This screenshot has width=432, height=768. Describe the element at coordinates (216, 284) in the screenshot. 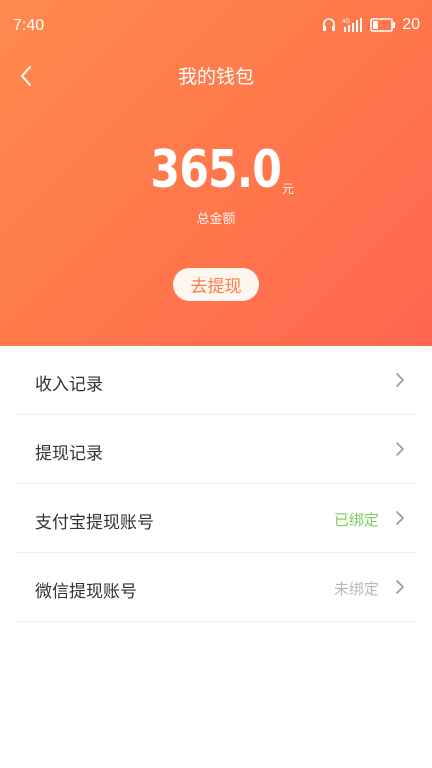

I see `withdraw-button: 去提现` at that location.